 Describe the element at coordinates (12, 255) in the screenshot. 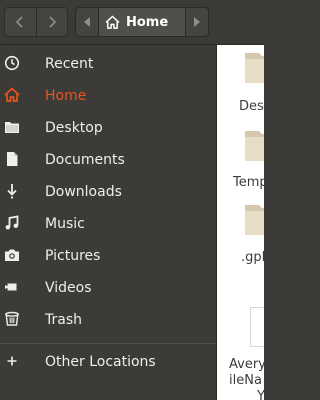

I see `camera-icon` at that location.